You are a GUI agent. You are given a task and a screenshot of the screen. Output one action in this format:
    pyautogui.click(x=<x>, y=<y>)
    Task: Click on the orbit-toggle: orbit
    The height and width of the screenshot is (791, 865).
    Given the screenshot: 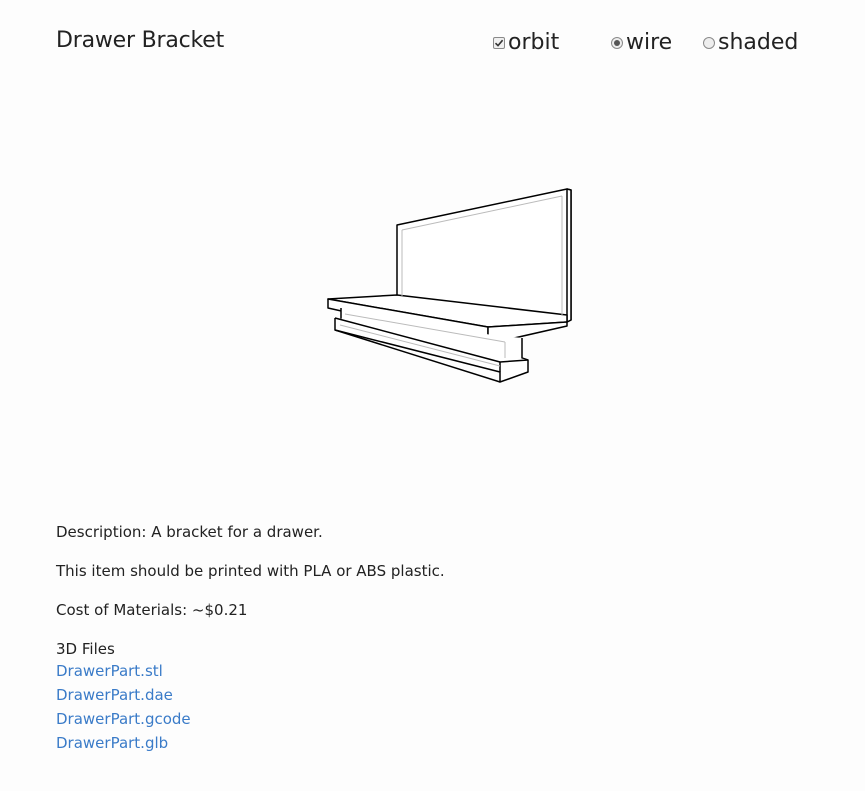 What is the action you would take?
    pyautogui.click(x=526, y=42)
    